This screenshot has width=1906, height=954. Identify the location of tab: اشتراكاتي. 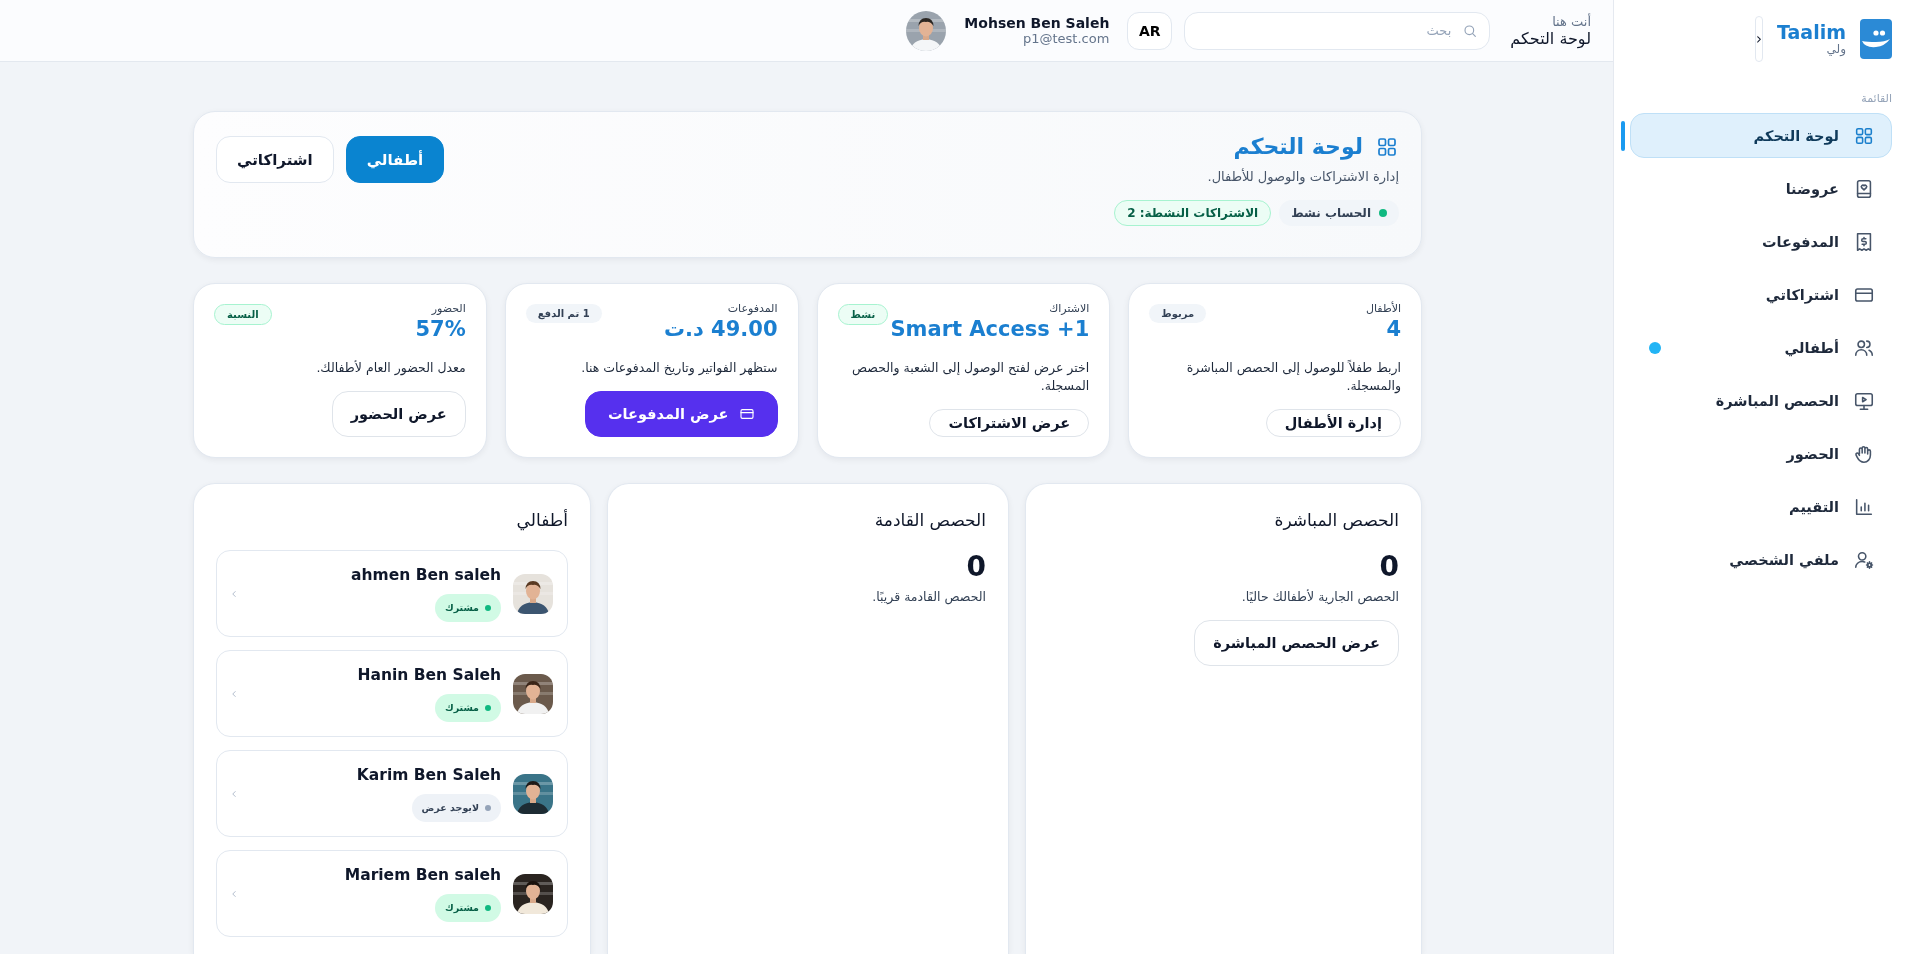
(275, 159).